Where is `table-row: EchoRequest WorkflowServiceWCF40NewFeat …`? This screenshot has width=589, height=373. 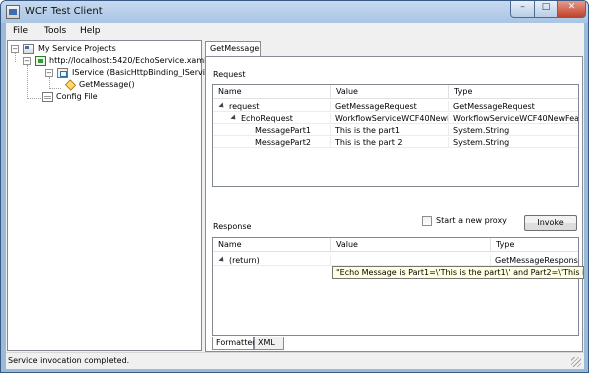
table-row: EchoRequest WorkflowServiceWCF40NewFeat … is located at coordinates (395, 118).